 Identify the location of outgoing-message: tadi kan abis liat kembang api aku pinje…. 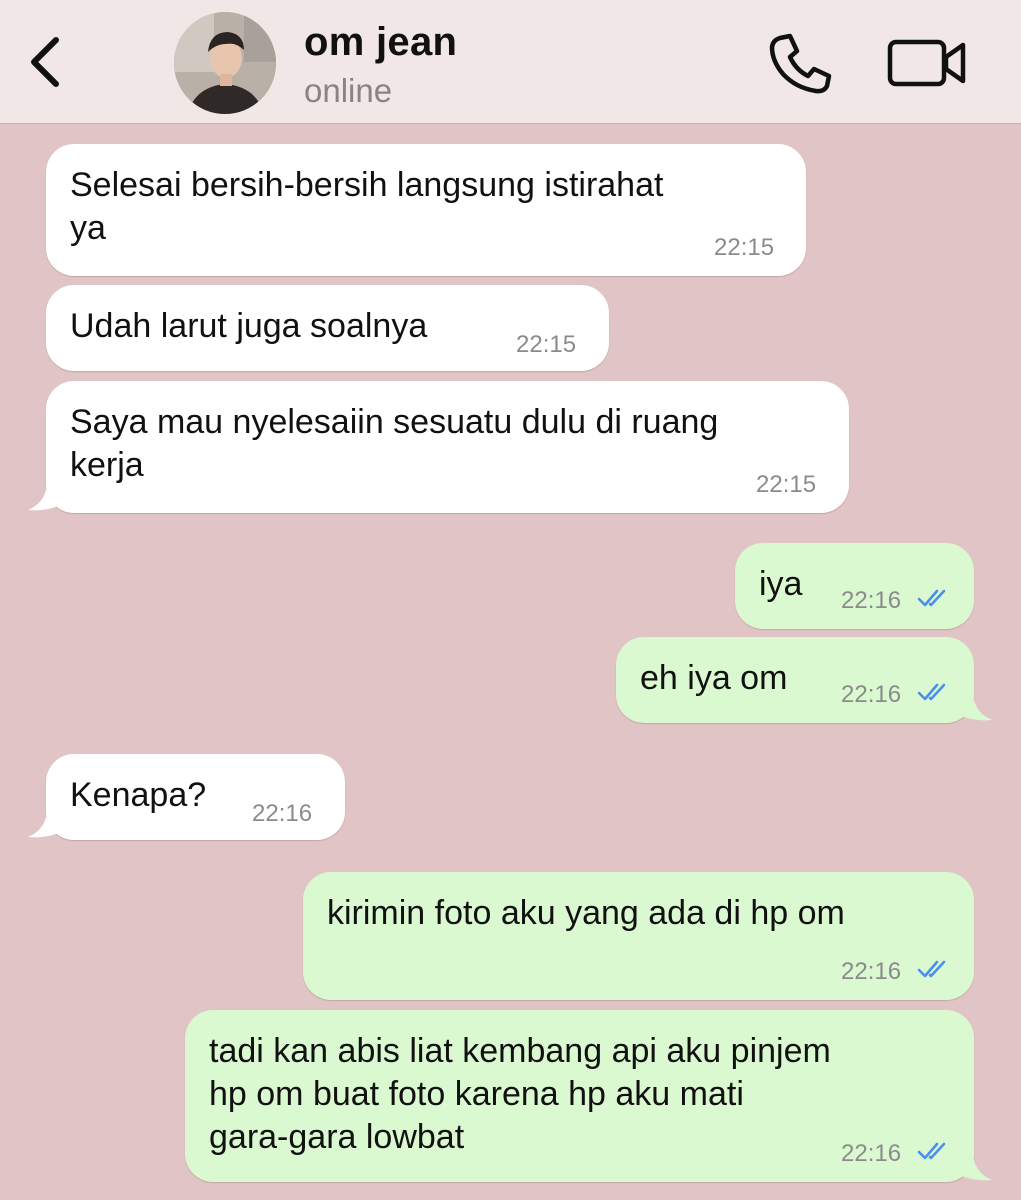
(579, 1096).